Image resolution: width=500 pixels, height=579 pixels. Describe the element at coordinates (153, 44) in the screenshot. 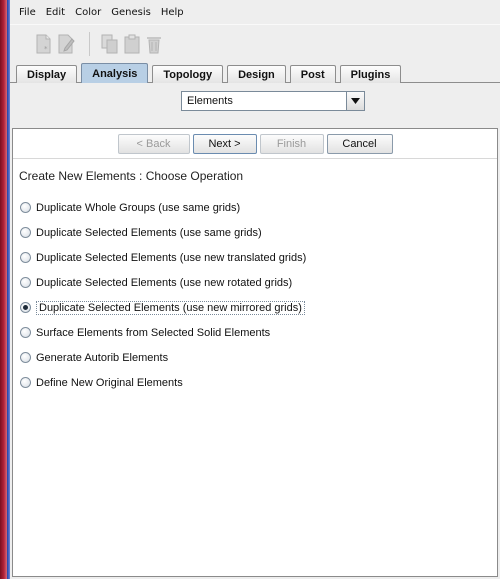

I see `delete-icon` at that location.